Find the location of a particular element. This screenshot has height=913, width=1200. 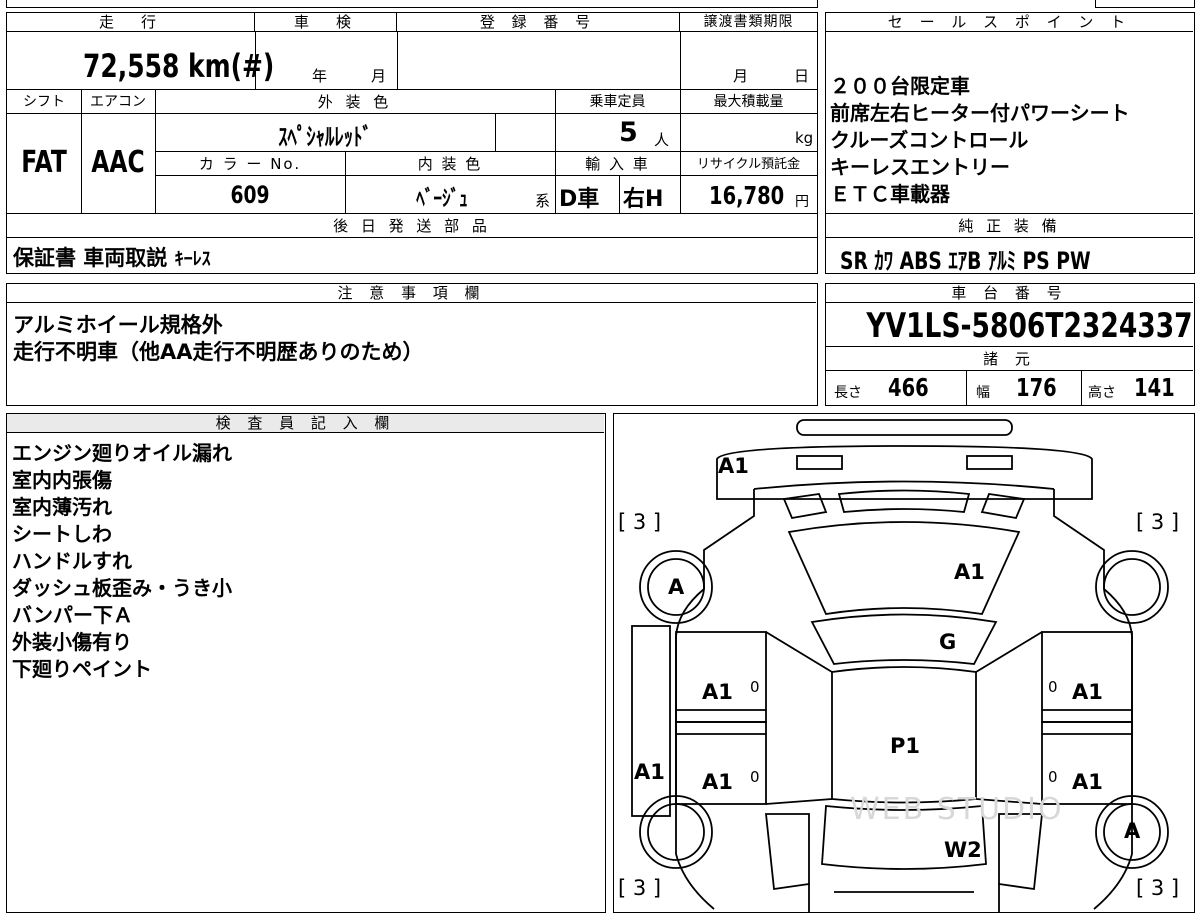

tire-front-left: [ 3 ] is located at coordinates (640, 522).